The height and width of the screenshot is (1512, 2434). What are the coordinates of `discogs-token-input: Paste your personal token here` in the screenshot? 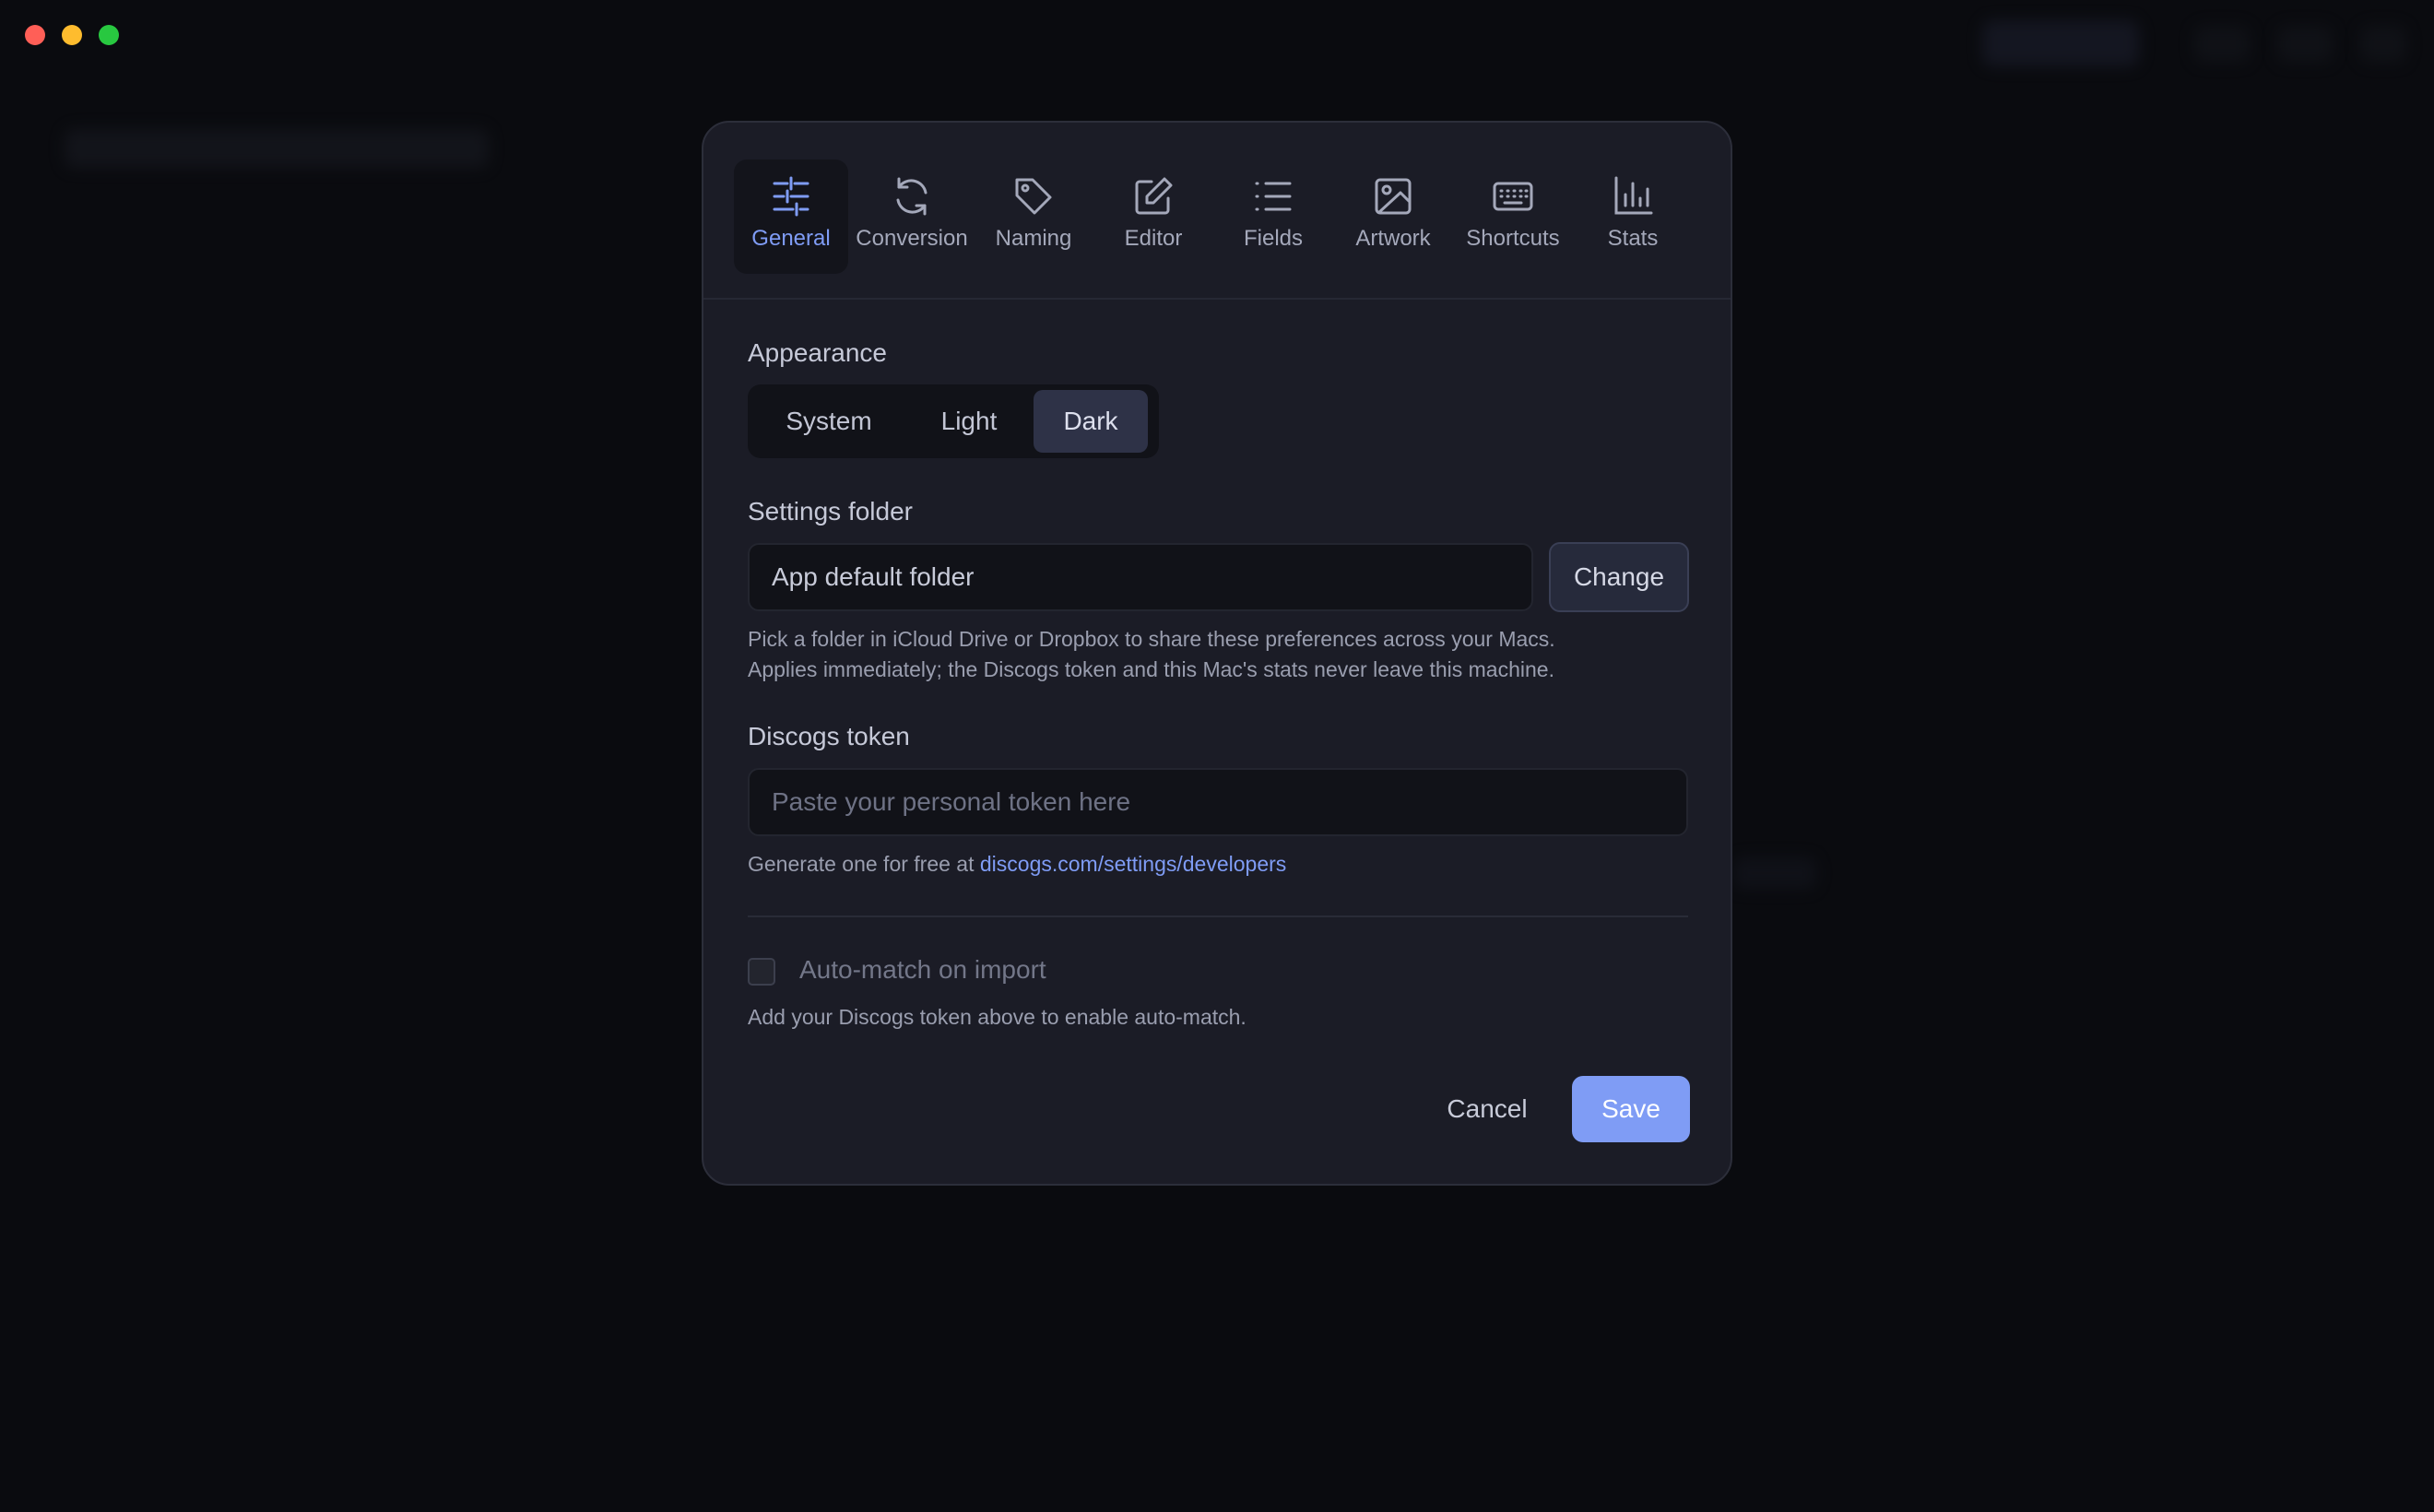 It's located at (1218, 802).